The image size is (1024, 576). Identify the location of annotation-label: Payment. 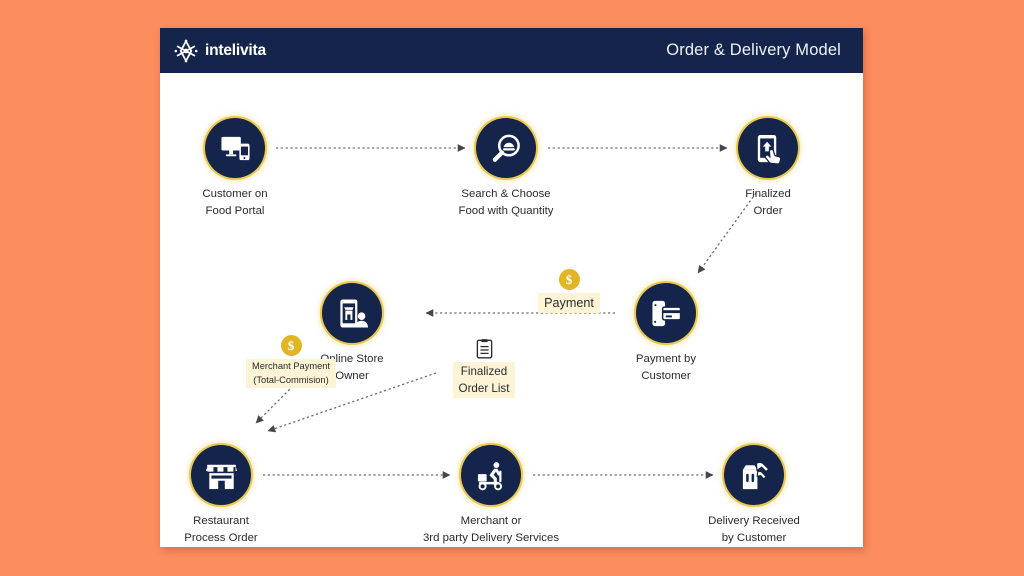
(569, 303).